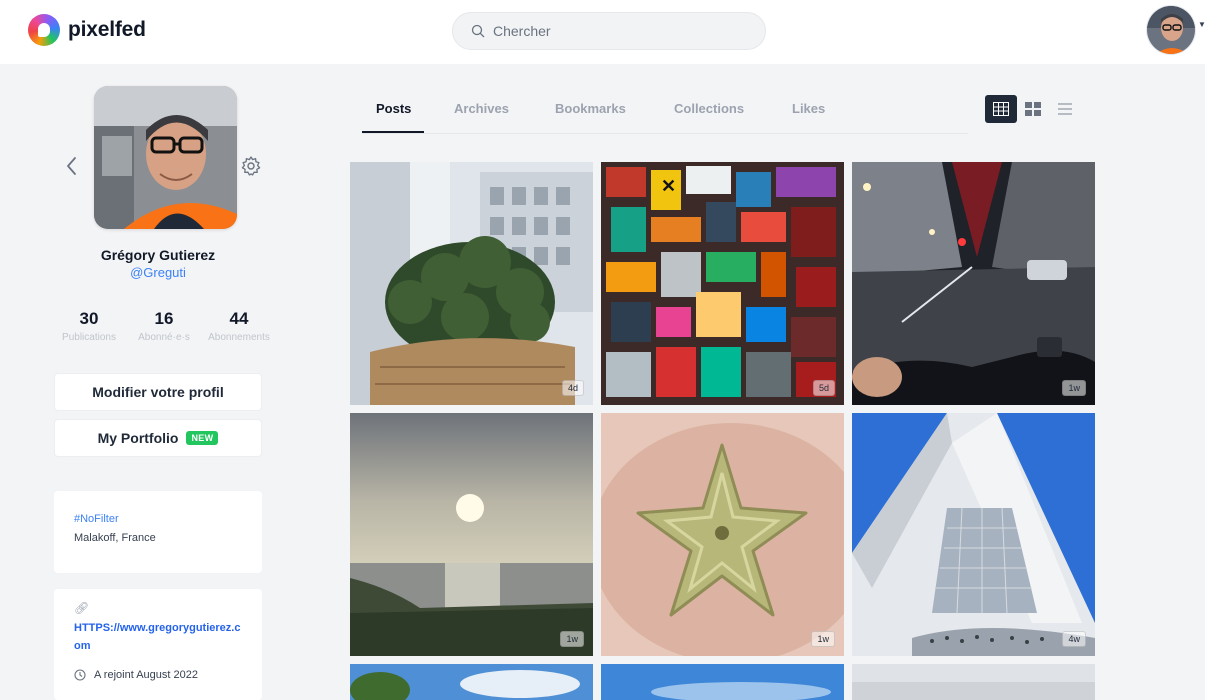 This screenshot has width=1205, height=700. I want to click on stat-label: Abonnements, so click(239, 337).